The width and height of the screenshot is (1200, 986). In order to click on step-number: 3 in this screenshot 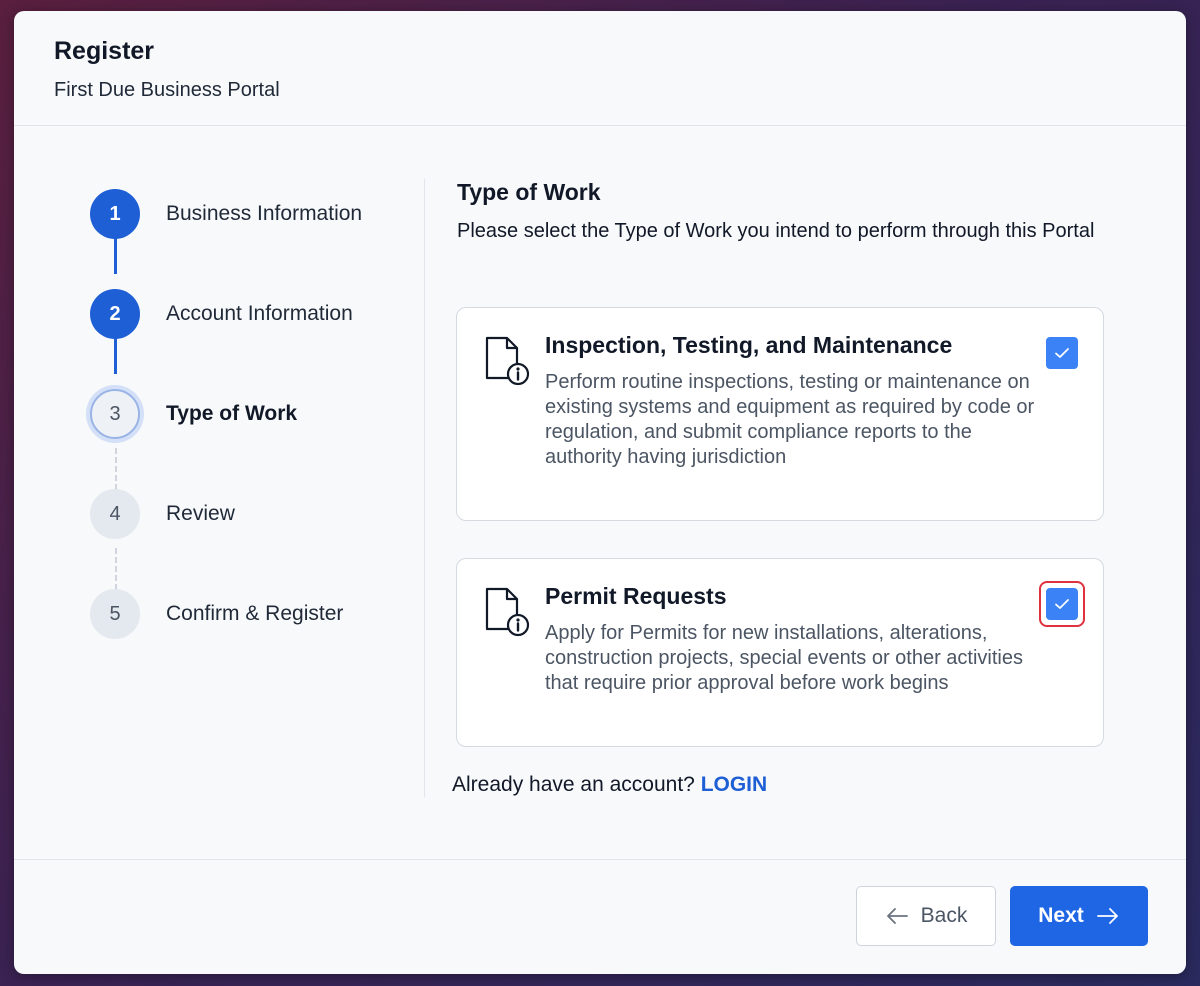, I will do `click(115, 414)`.